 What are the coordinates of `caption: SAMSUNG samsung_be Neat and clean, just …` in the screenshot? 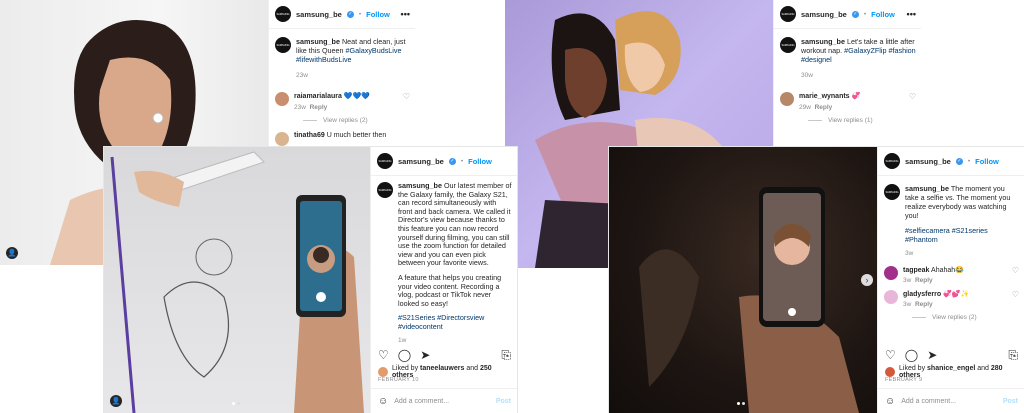 It's located at (342, 54).